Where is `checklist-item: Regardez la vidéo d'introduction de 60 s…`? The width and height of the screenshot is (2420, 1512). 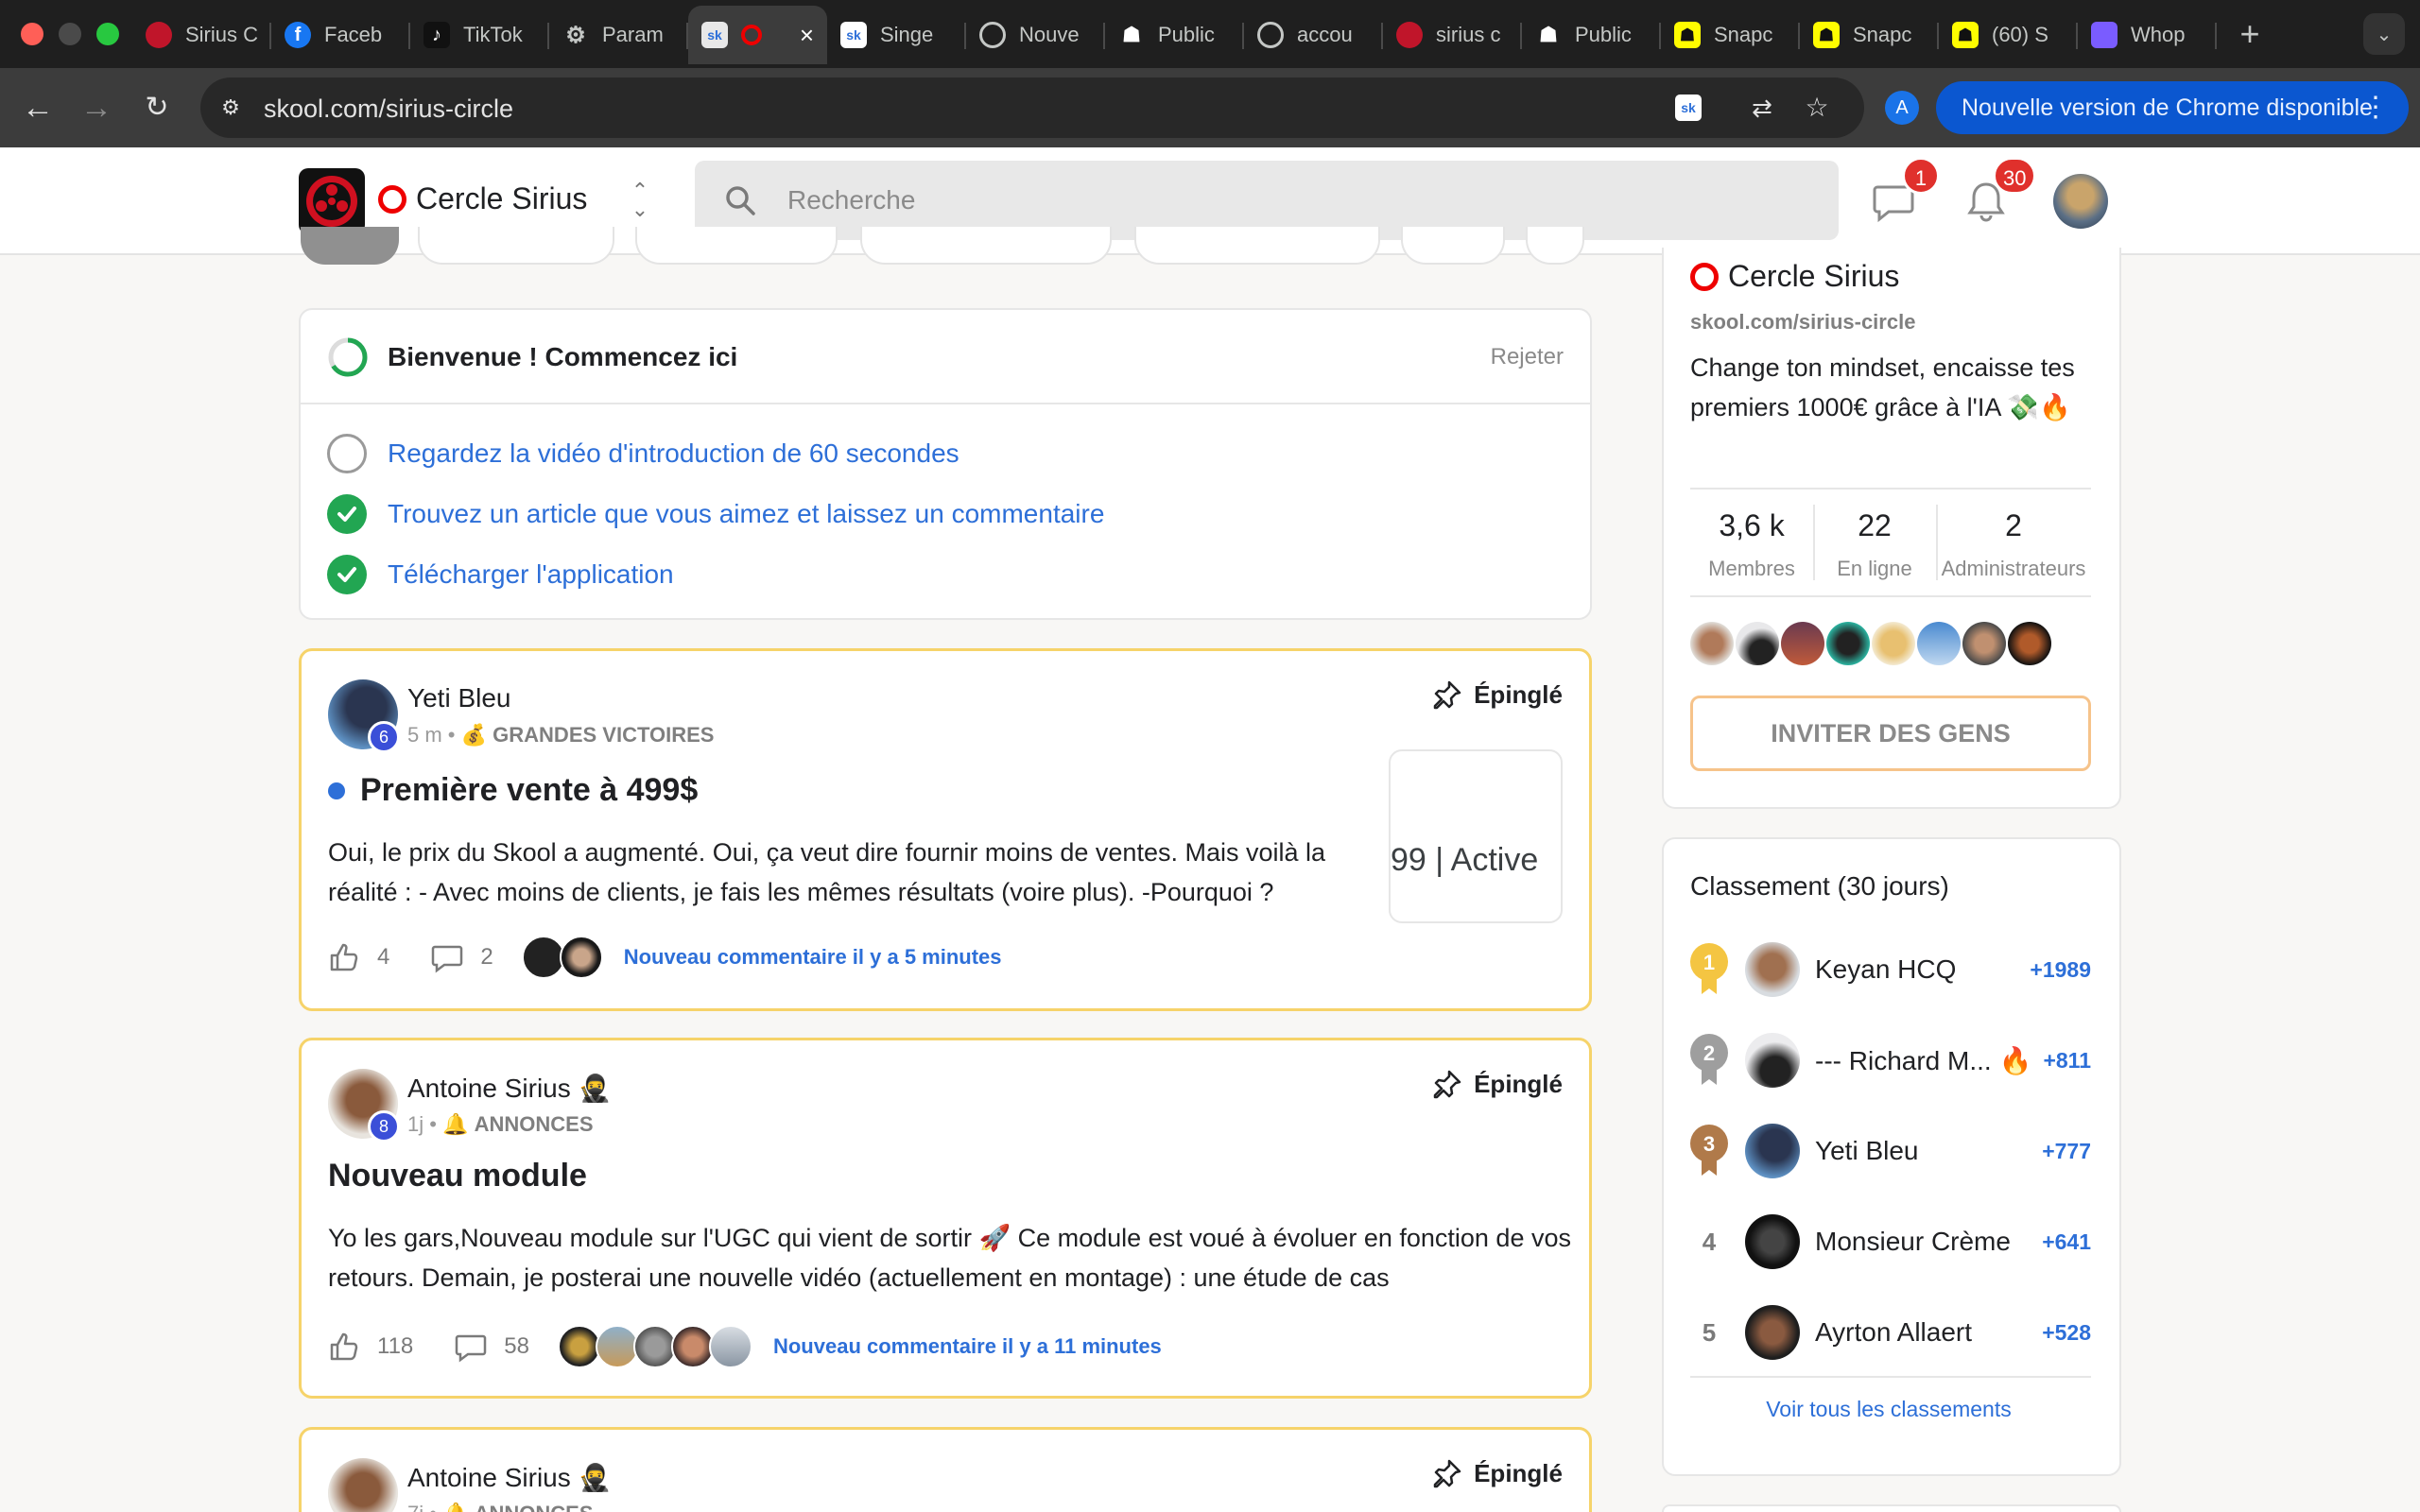 checklist-item: Regardez la vidéo d'introduction de 60 s… is located at coordinates (643, 453).